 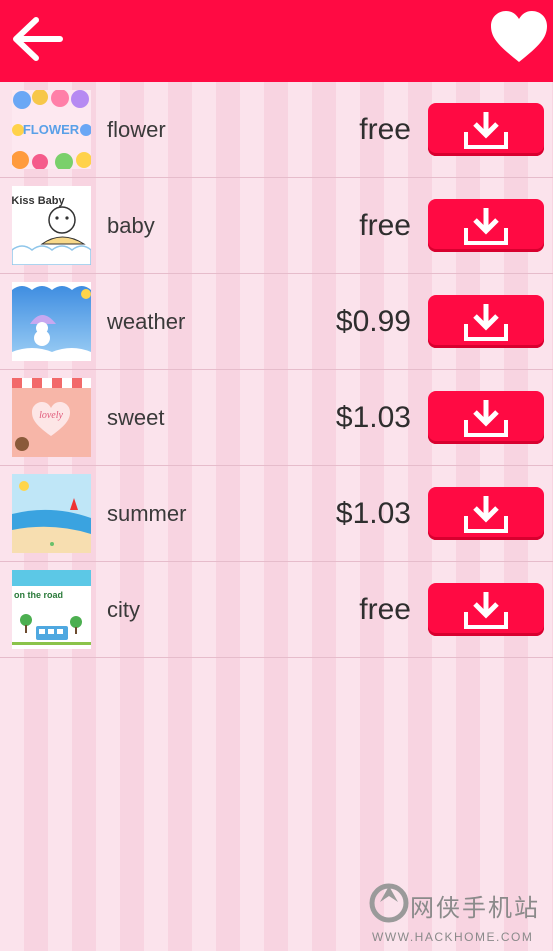 I want to click on theme-thumbnail-sweet: lovely, so click(x=51, y=417).